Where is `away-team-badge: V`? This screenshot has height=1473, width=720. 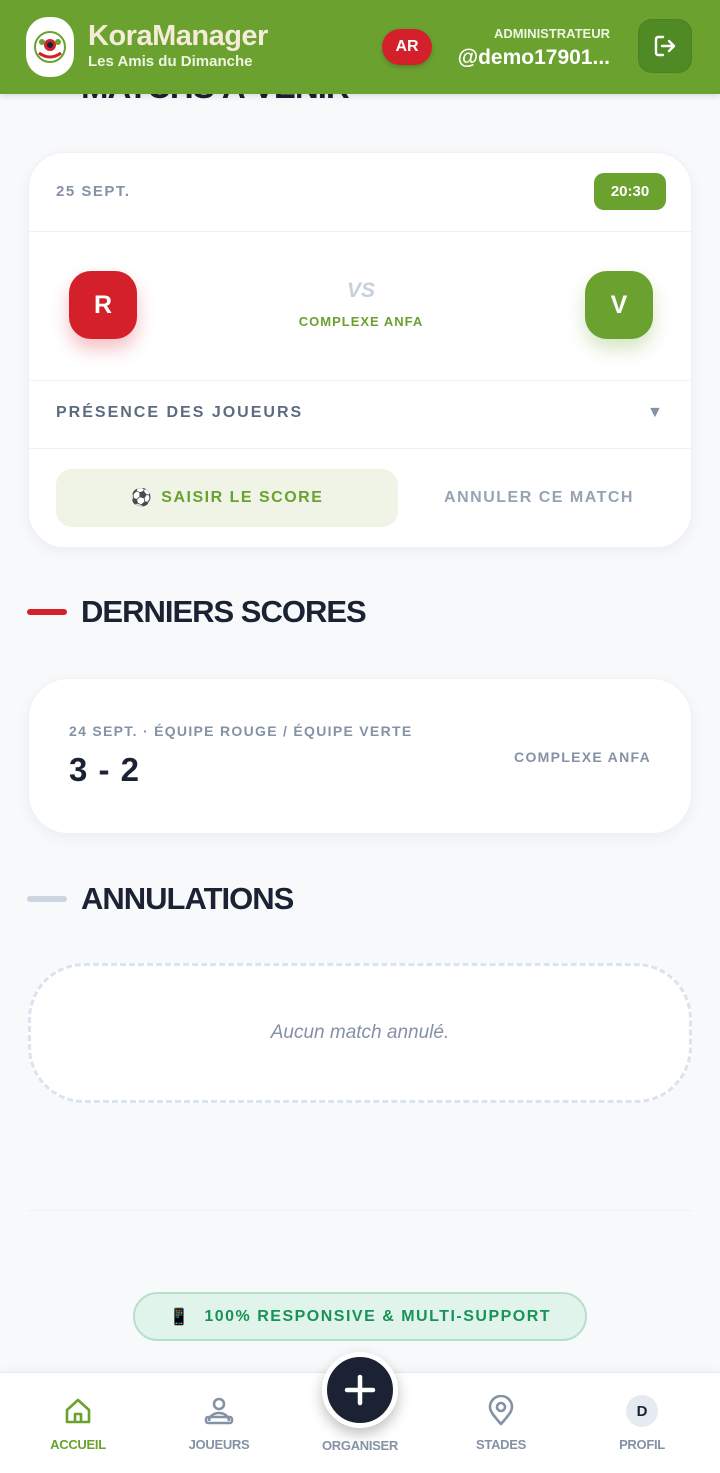
away-team-badge: V is located at coordinates (619, 305).